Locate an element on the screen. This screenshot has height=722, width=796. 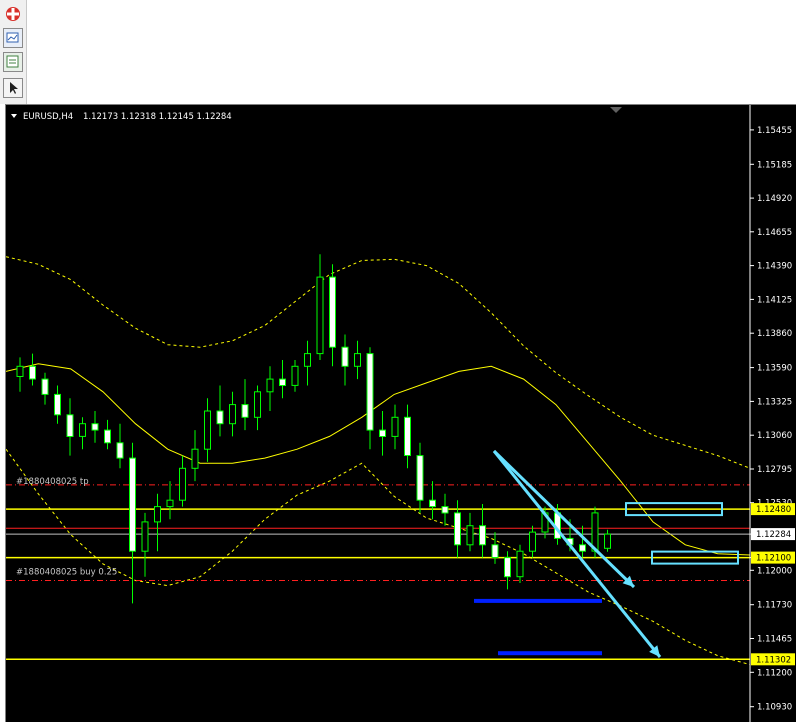
chart-window-icon is located at coordinates (13, 38).